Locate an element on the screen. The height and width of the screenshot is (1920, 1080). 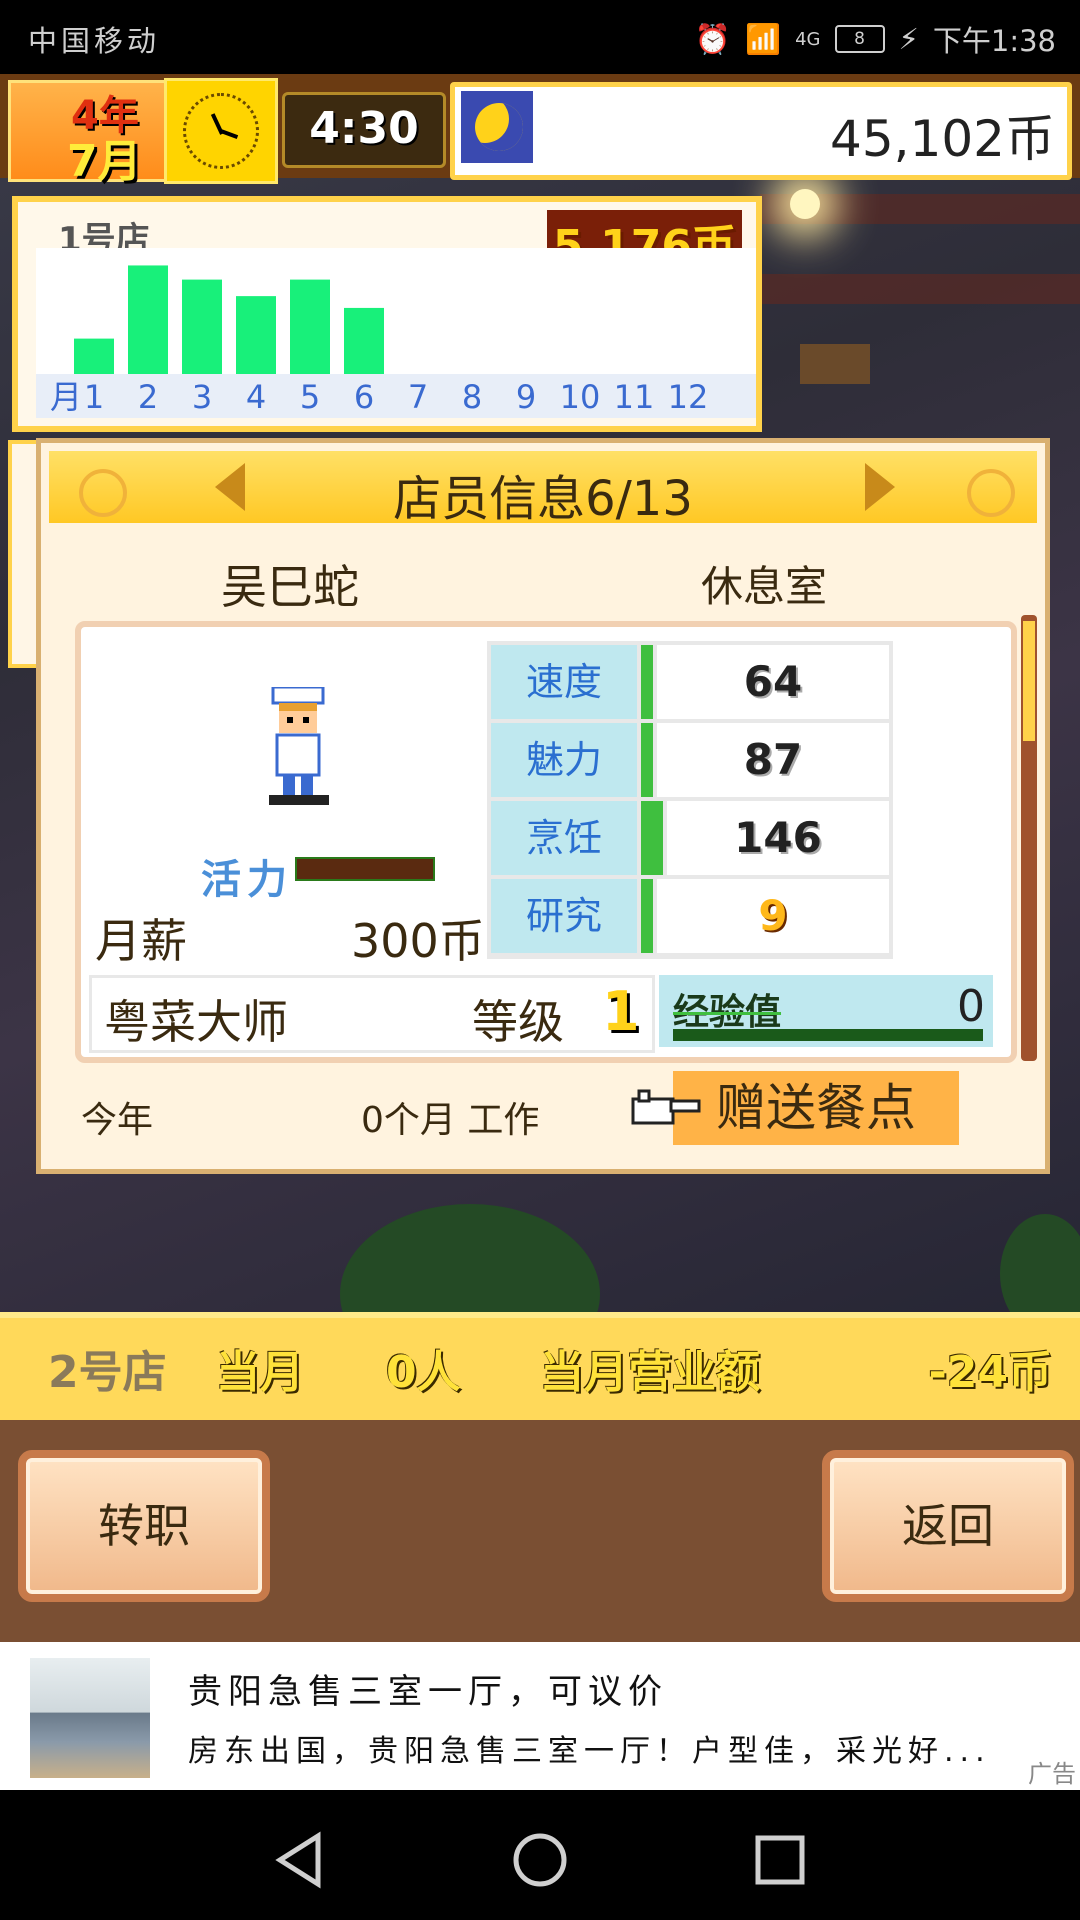
chart-tick-label: 12 is located at coordinates (688, 397).